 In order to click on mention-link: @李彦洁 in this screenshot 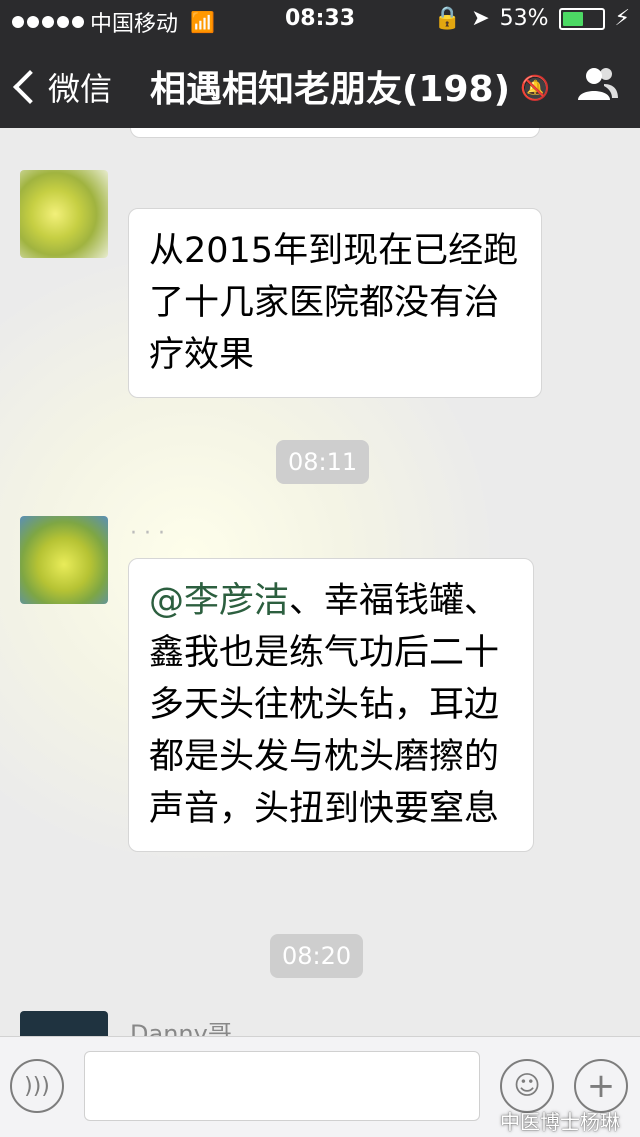, I will do `click(219, 601)`.